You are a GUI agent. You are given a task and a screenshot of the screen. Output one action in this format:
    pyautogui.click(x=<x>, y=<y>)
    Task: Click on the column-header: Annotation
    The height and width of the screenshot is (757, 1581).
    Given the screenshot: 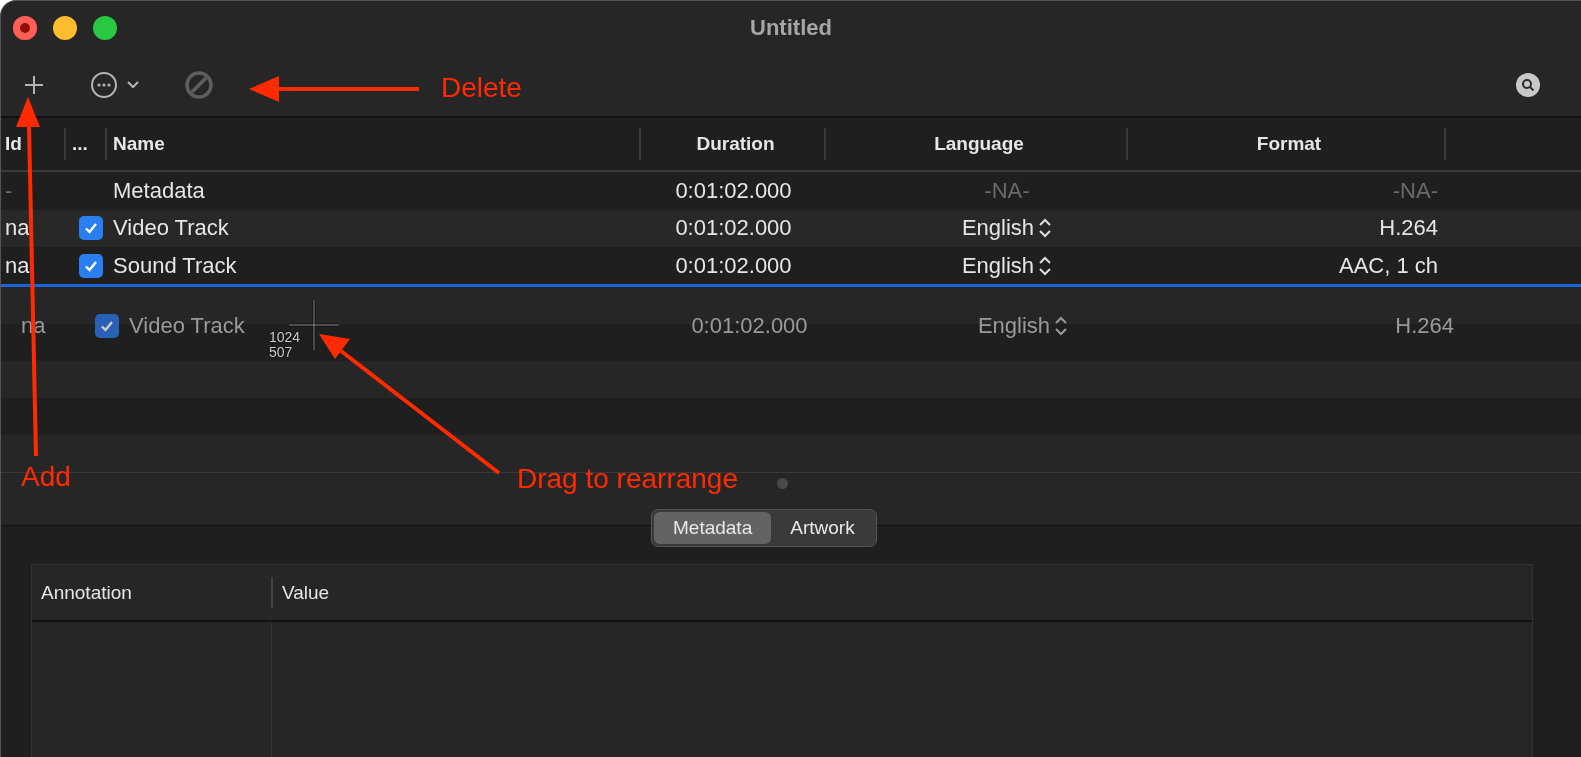 What is the action you would take?
    pyautogui.click(x=86, y=592)
    